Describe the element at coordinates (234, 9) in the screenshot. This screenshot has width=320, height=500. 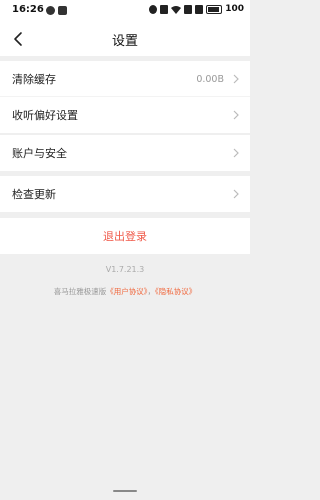
I see `battery-level: 100` at that location.